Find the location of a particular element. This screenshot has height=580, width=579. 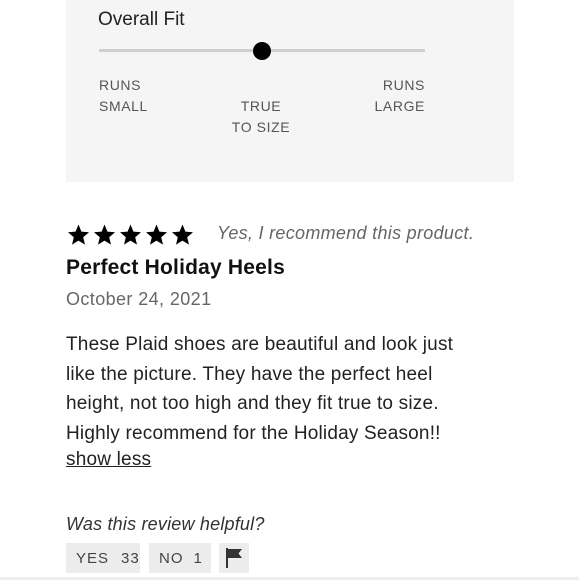

review-date: October 24, 2021 is located at coordinates (139, 299).